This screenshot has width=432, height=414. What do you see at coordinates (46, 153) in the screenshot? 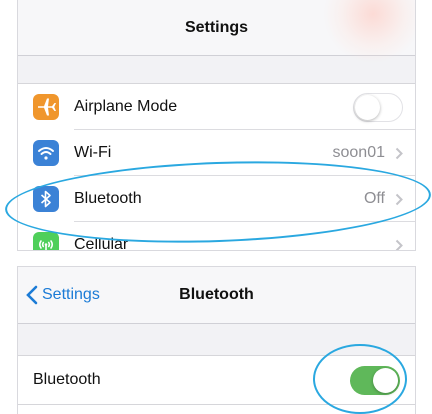
I see `wifi-icon` at bounding box center [46, 153].